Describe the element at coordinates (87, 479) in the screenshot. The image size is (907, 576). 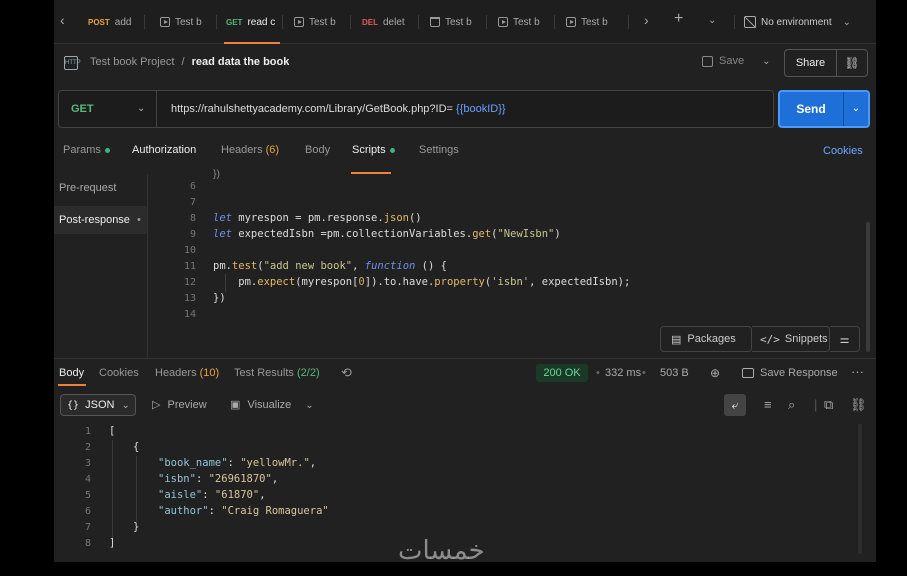
I see `line-number: 4` at that location.